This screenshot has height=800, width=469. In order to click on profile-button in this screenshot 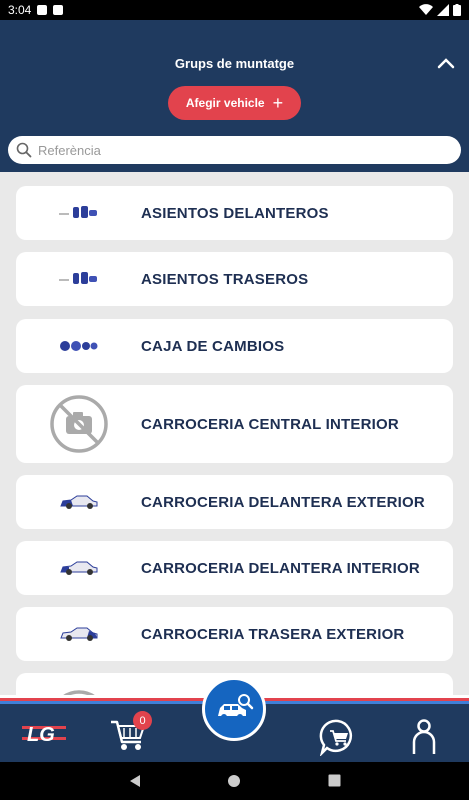, I will do `click(424, 737)`.